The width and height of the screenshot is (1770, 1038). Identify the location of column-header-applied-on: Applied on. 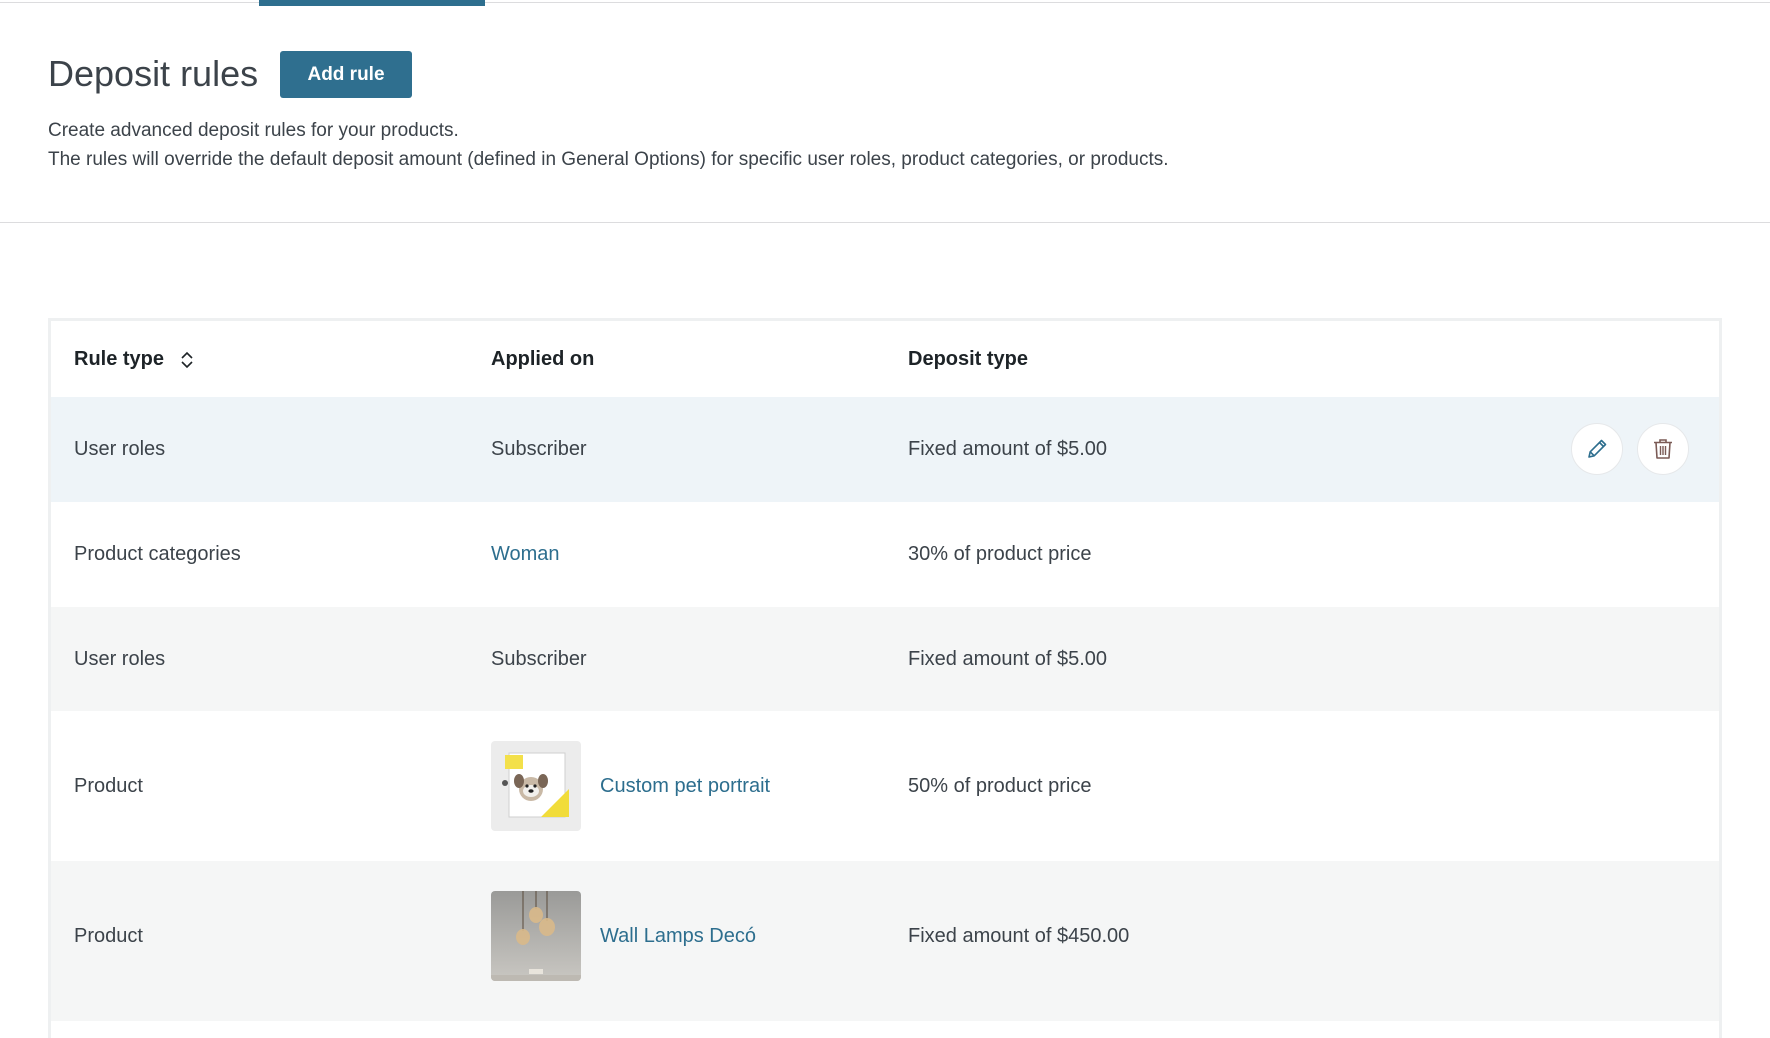
(543, 359).